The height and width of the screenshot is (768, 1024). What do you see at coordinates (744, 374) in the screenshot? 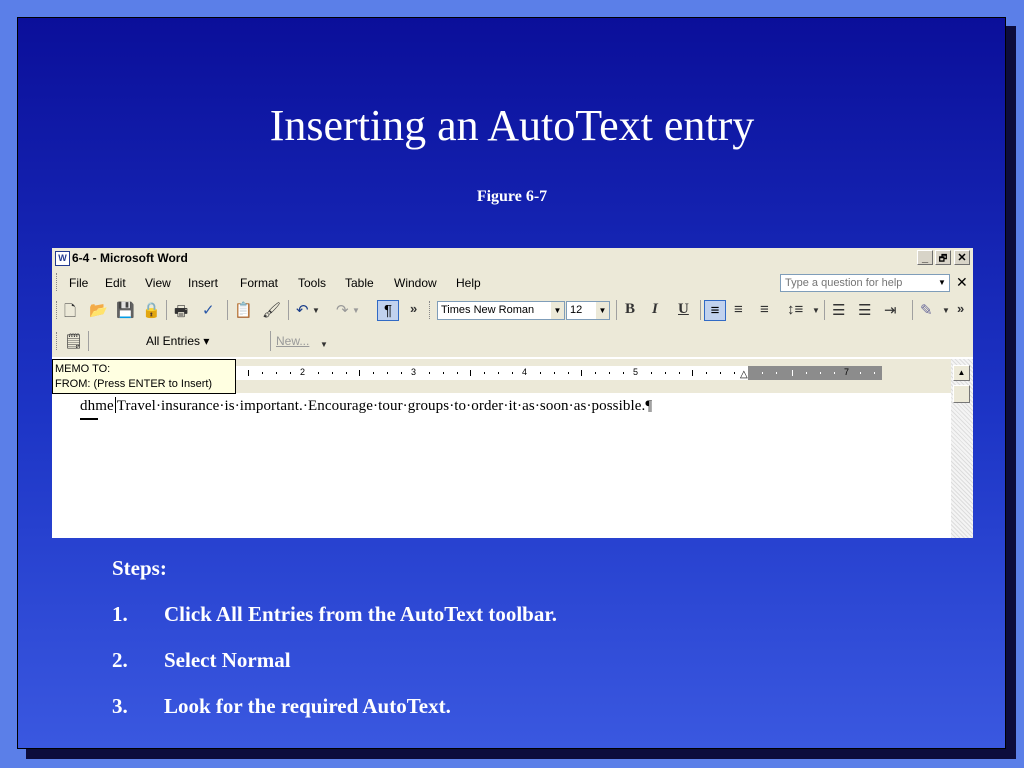
I see `right-indent-marker-icon: △` at bounding box center [744, 374].